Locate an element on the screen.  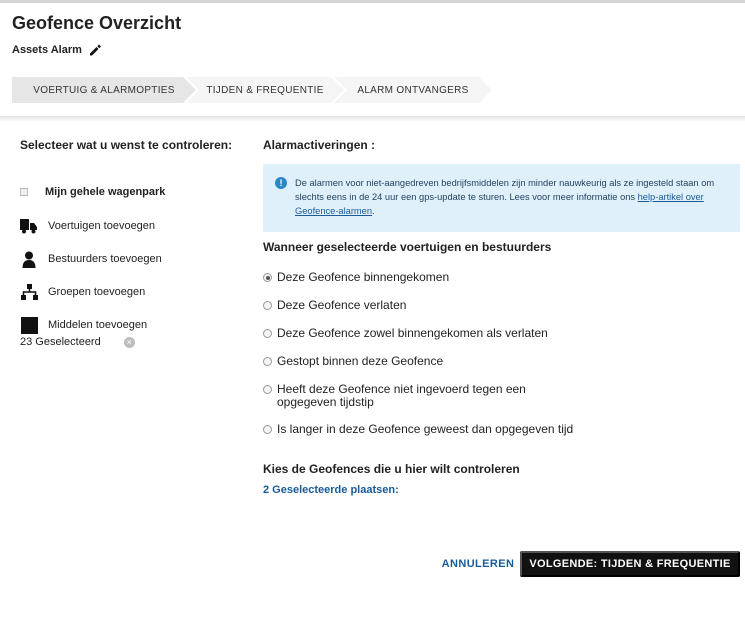
clear-selection-icon: × is located at coordinates (129, 342).